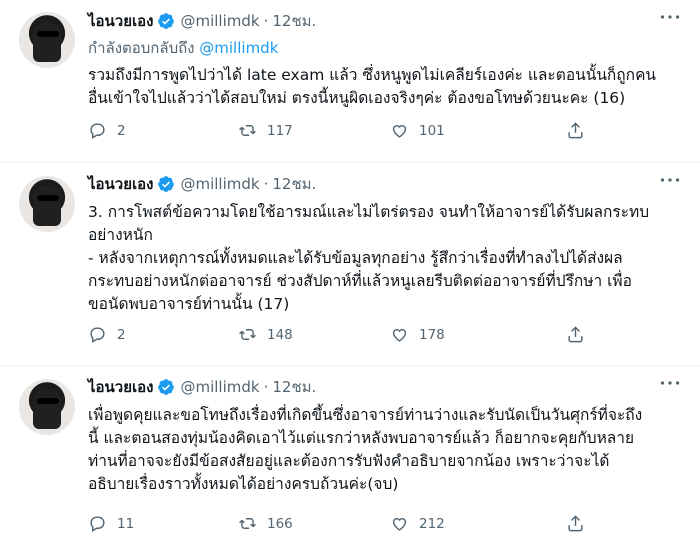  Describe the element at coordinates (417, 523) in the screenshot. I see `like-button: 212` at that location.